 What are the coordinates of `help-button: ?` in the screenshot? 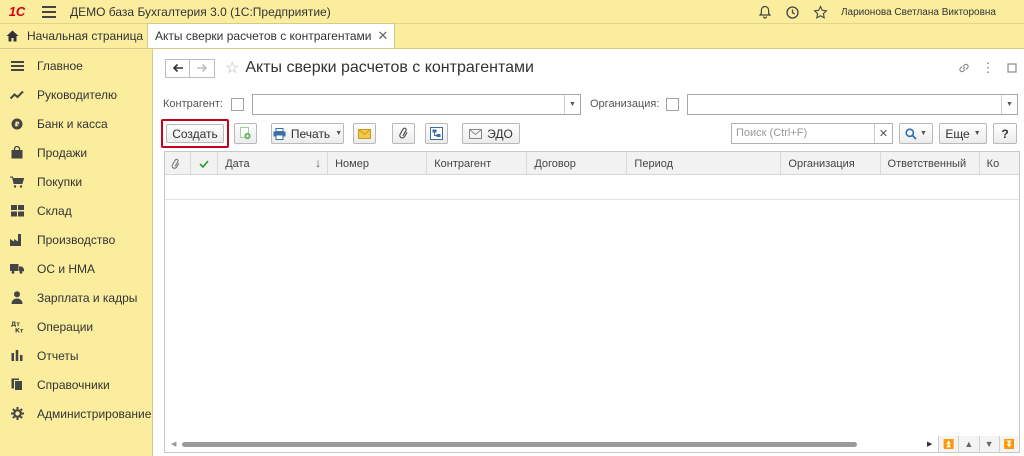 It's located at (1005, 133).